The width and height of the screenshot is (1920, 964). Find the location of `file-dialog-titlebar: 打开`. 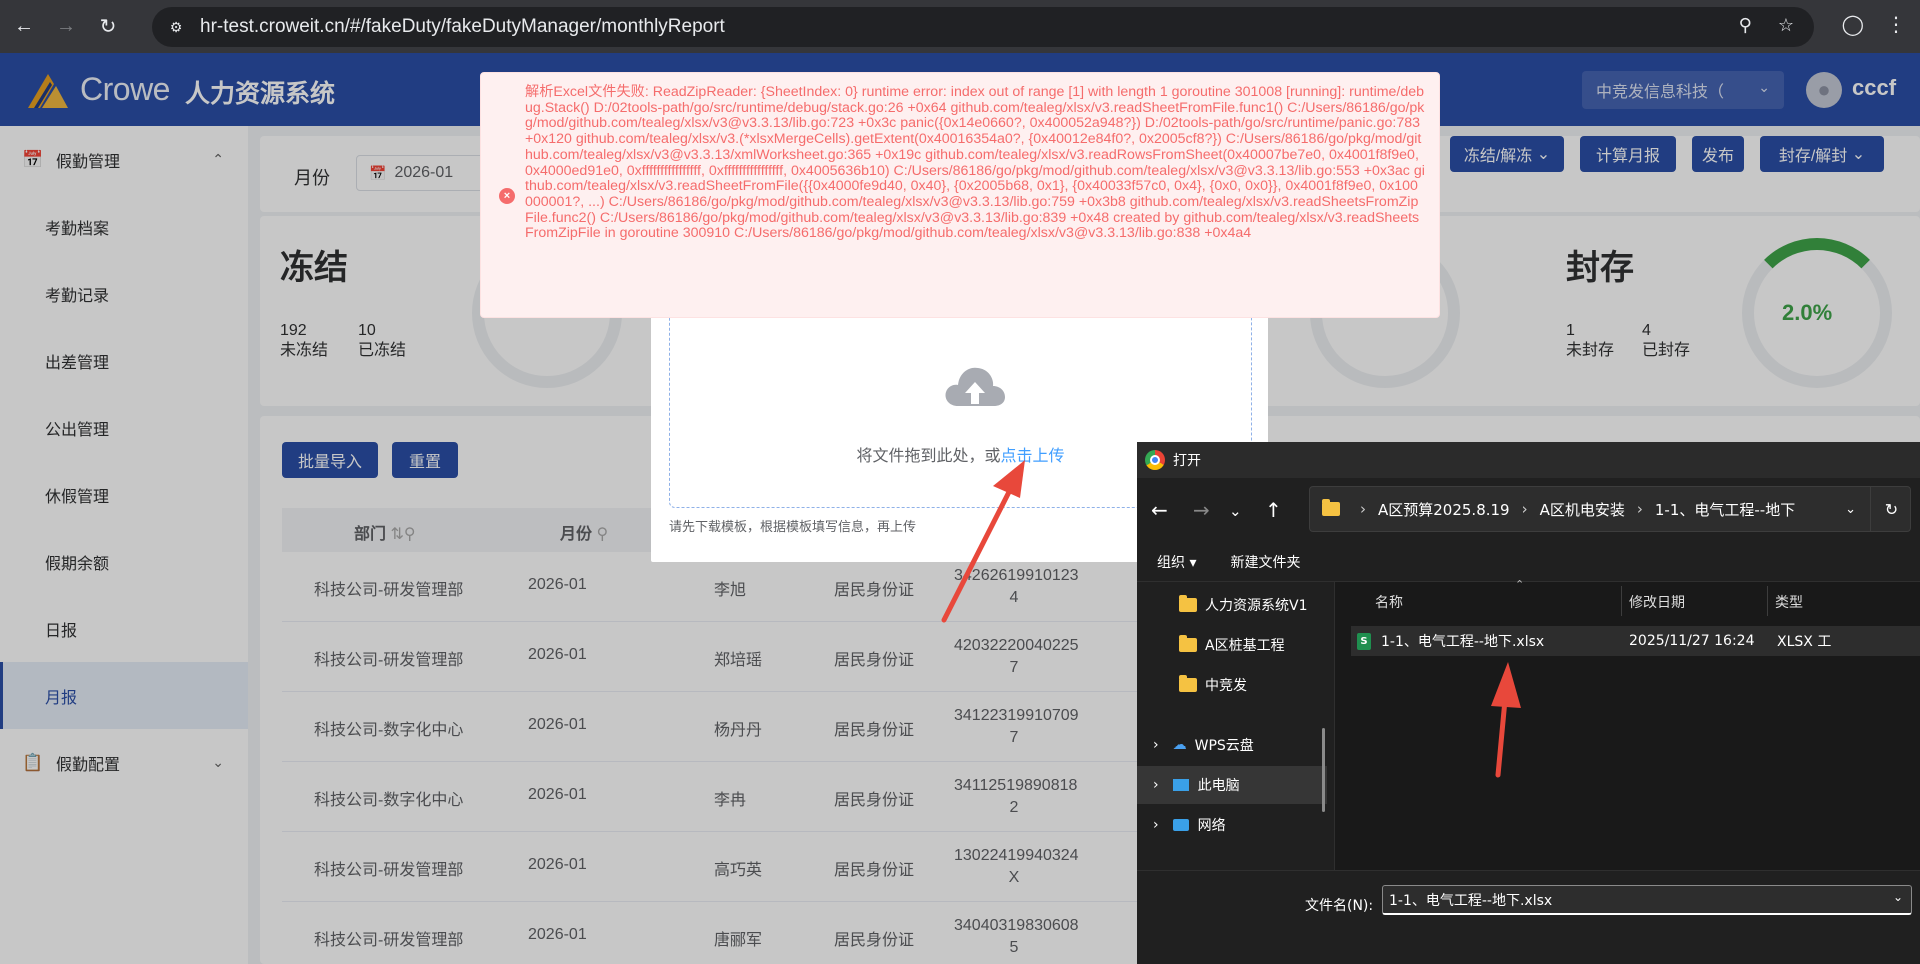

file-dialog-titlebar: 打开 is located at coordinates (1528, 460).